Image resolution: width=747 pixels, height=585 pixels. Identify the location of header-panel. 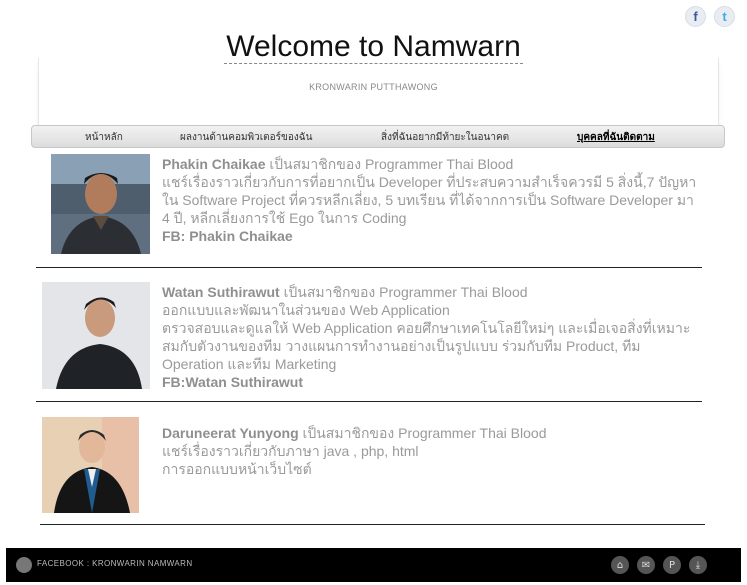
(378, 93).